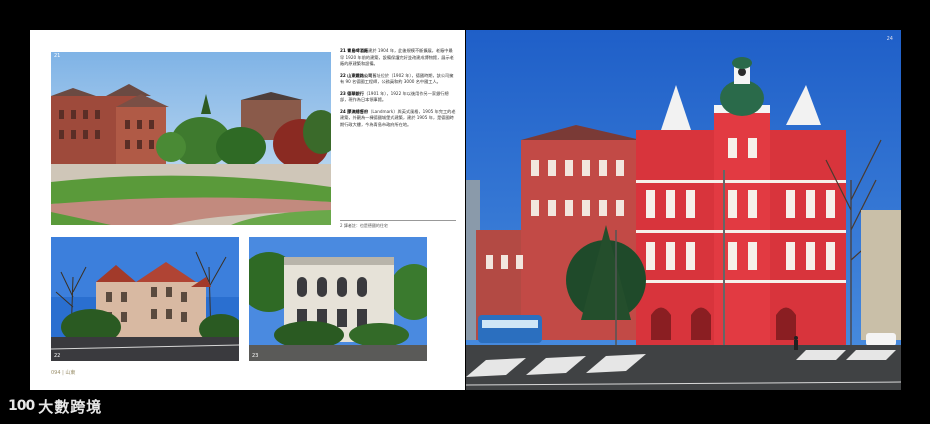  I want to click on photo-number: 21, so click(57, 56).